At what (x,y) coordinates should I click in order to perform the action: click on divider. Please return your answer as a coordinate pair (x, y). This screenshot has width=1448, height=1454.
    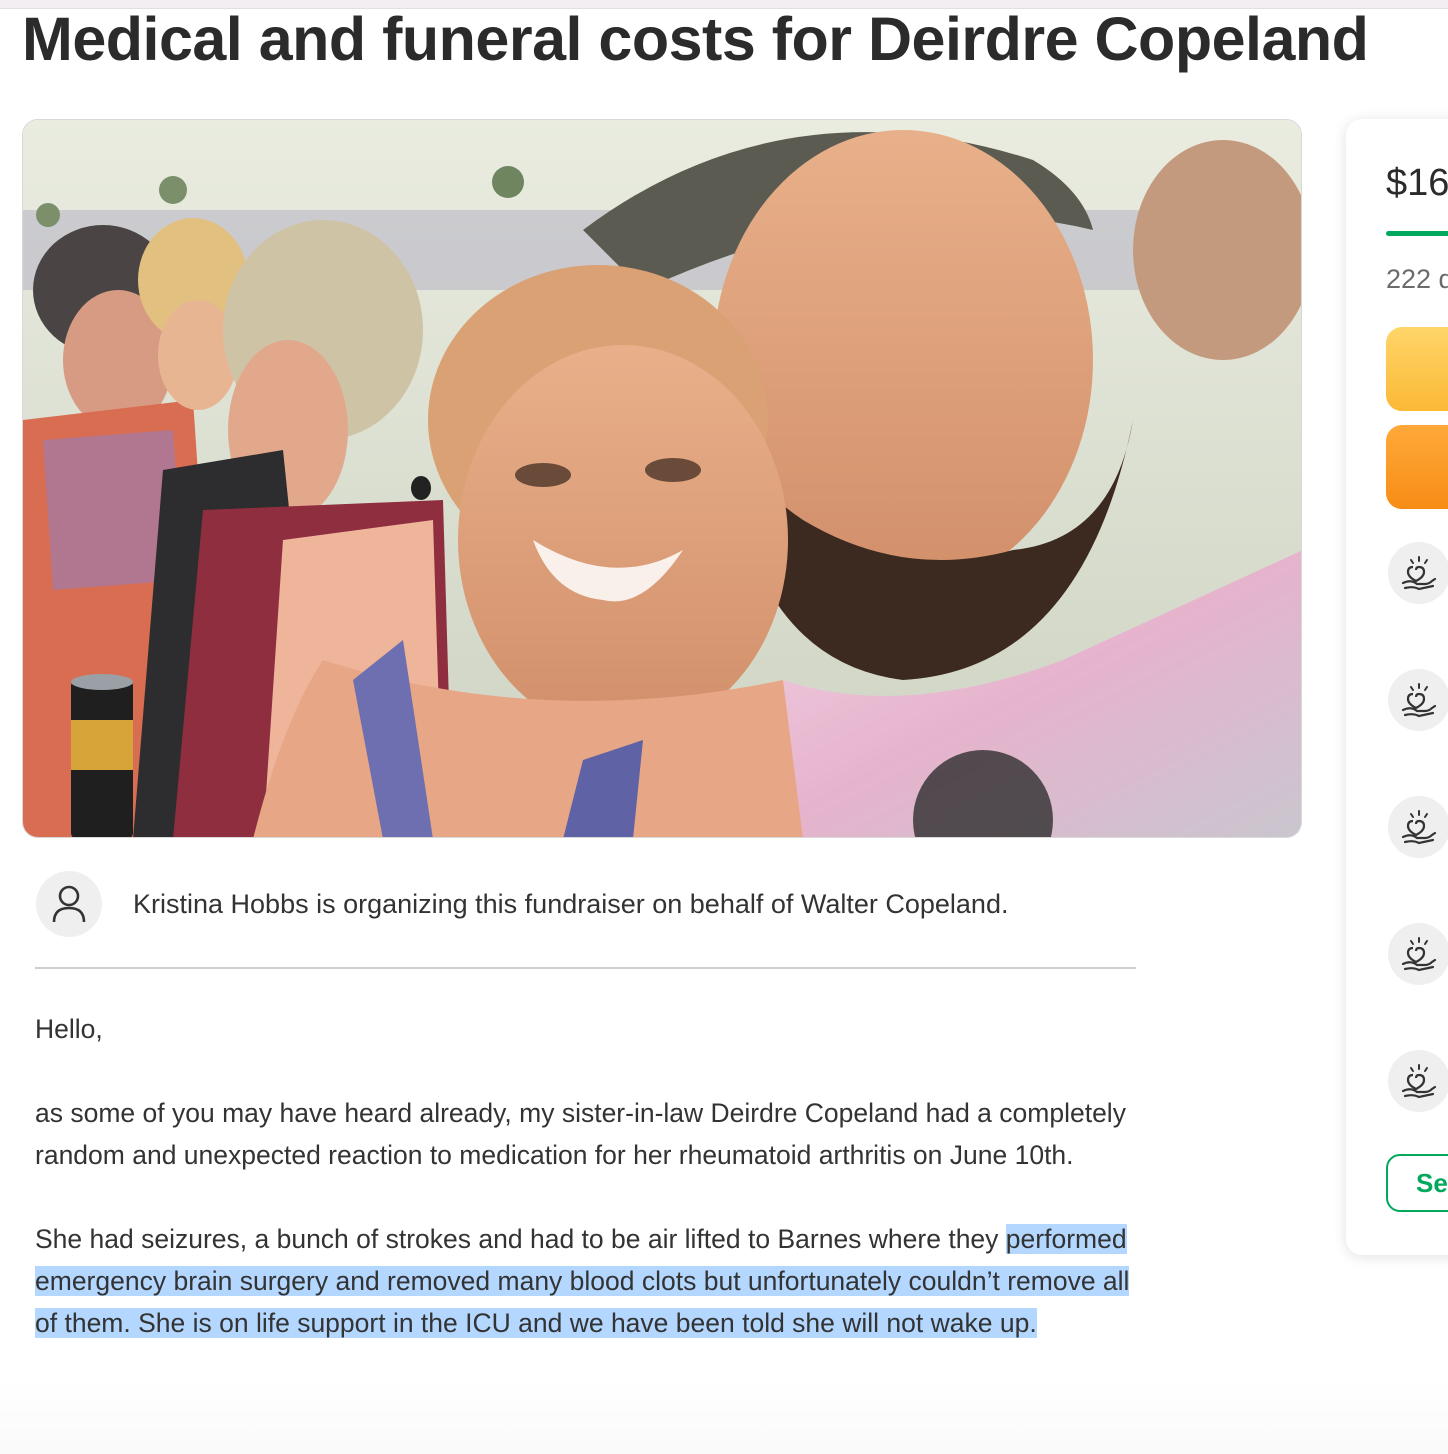
    Looking at the image, I should click on (585, 968).